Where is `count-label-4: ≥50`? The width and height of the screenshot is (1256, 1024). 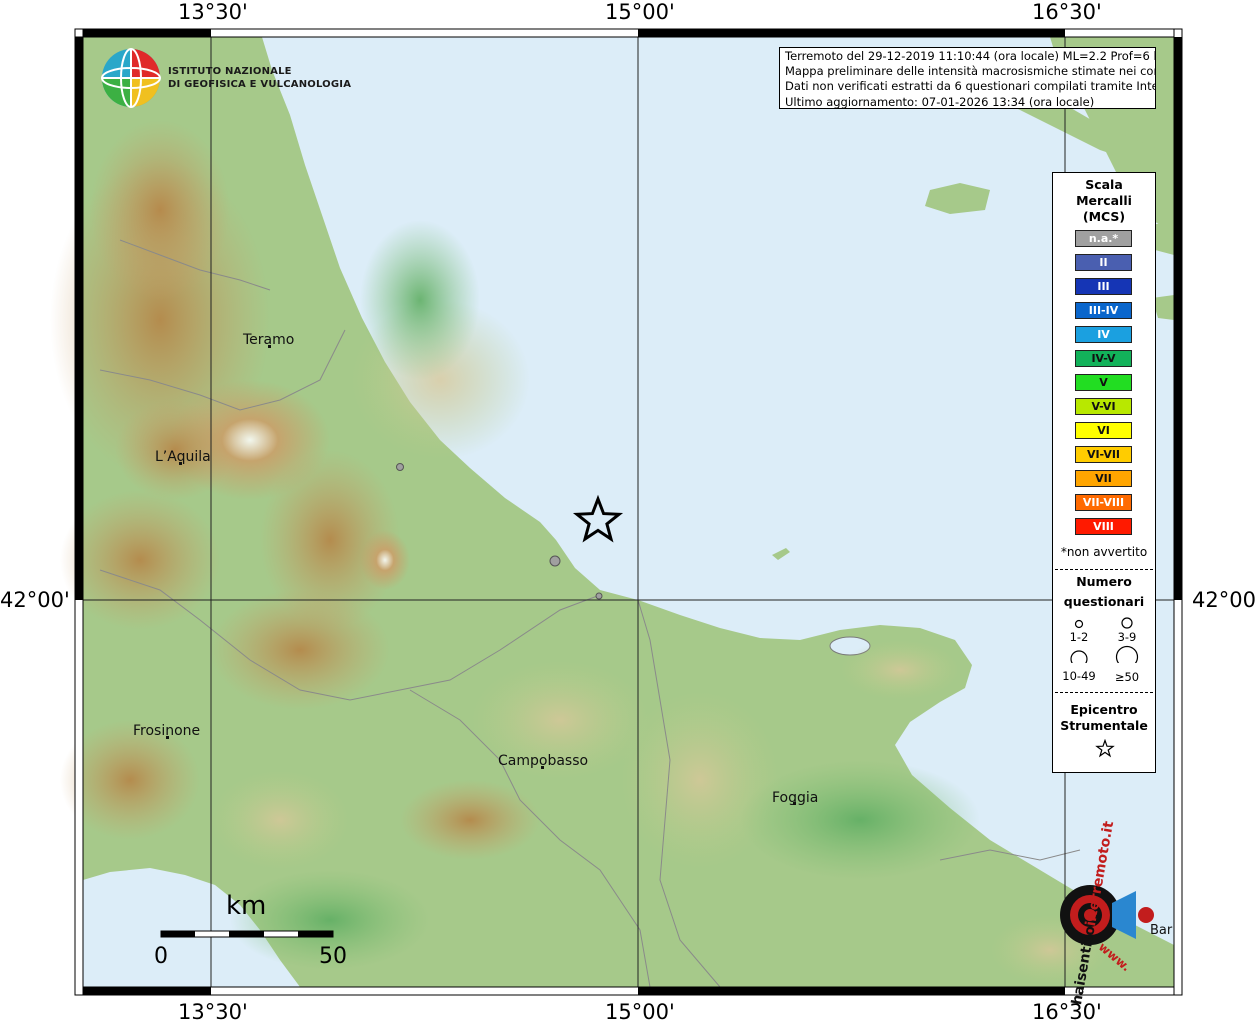
count-label-4: ≥50 is located at coordinates (1127, 677).